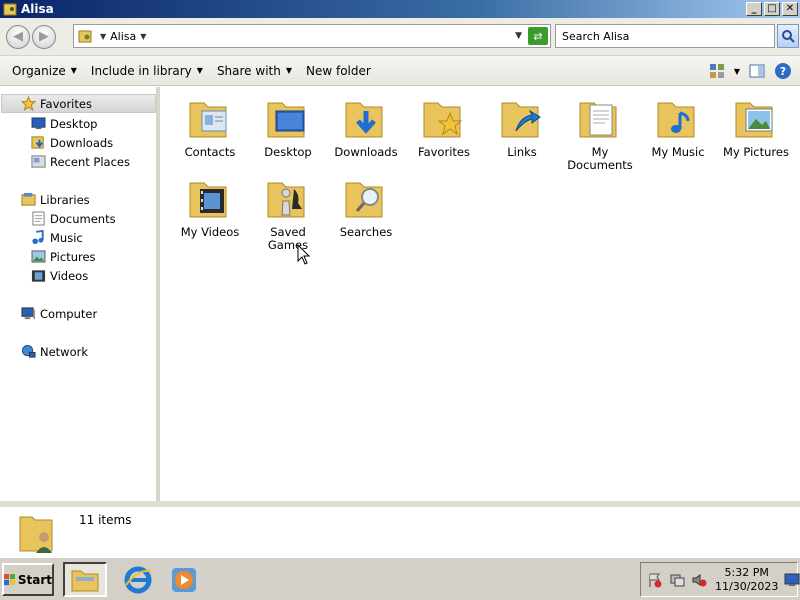  I want to click on taskbar-media-player-button, so click(184, 579).